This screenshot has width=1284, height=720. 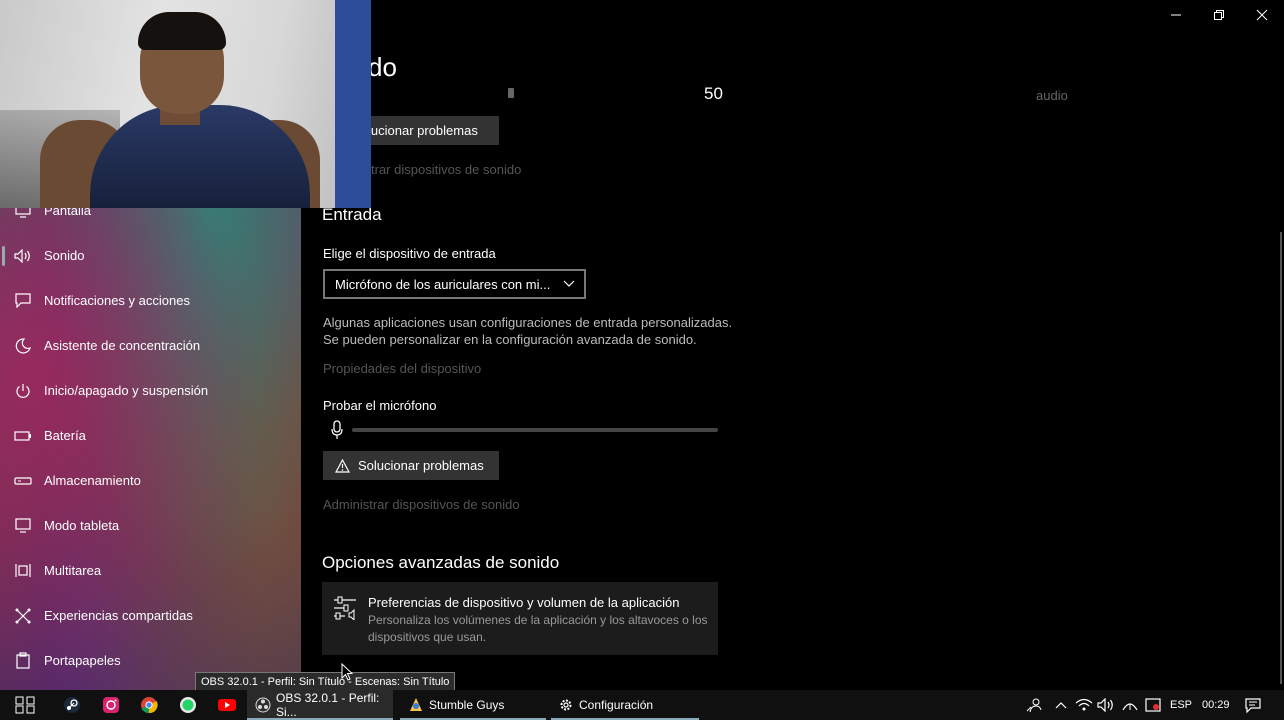 I want to click on restore-icon, so click(x=1219, y=15).